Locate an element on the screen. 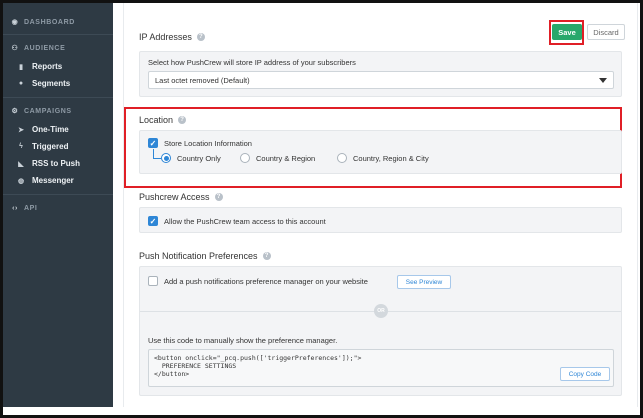 The image size is (643, 418). copy-code-button: Copy Code is located at coordinates (585, 374).